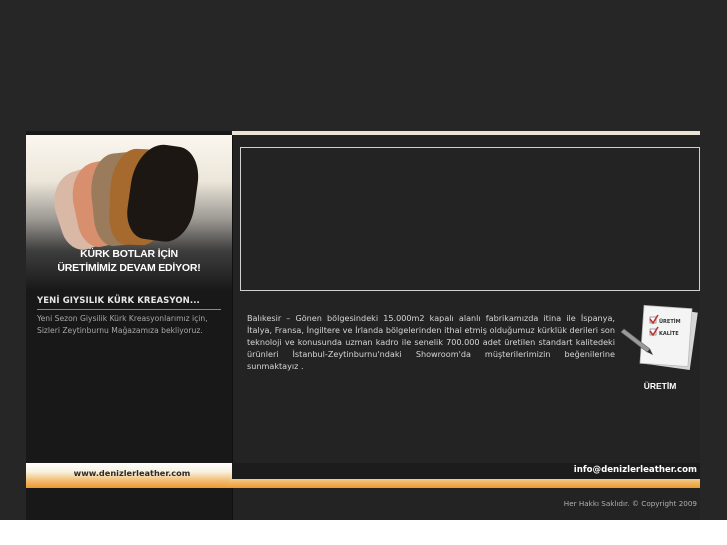 The image size is (727, 545). Describe the element at coordinates (669, 333) in the screenshot. I see `checklist-item: KALİTE` at that location.